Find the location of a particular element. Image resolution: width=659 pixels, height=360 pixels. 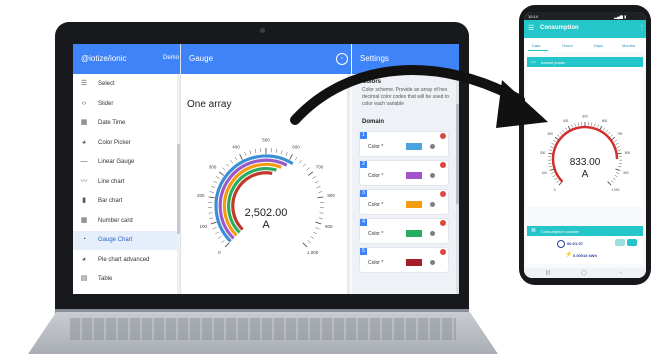

gauge-unit-text: A is located at coordinates (266, 225).